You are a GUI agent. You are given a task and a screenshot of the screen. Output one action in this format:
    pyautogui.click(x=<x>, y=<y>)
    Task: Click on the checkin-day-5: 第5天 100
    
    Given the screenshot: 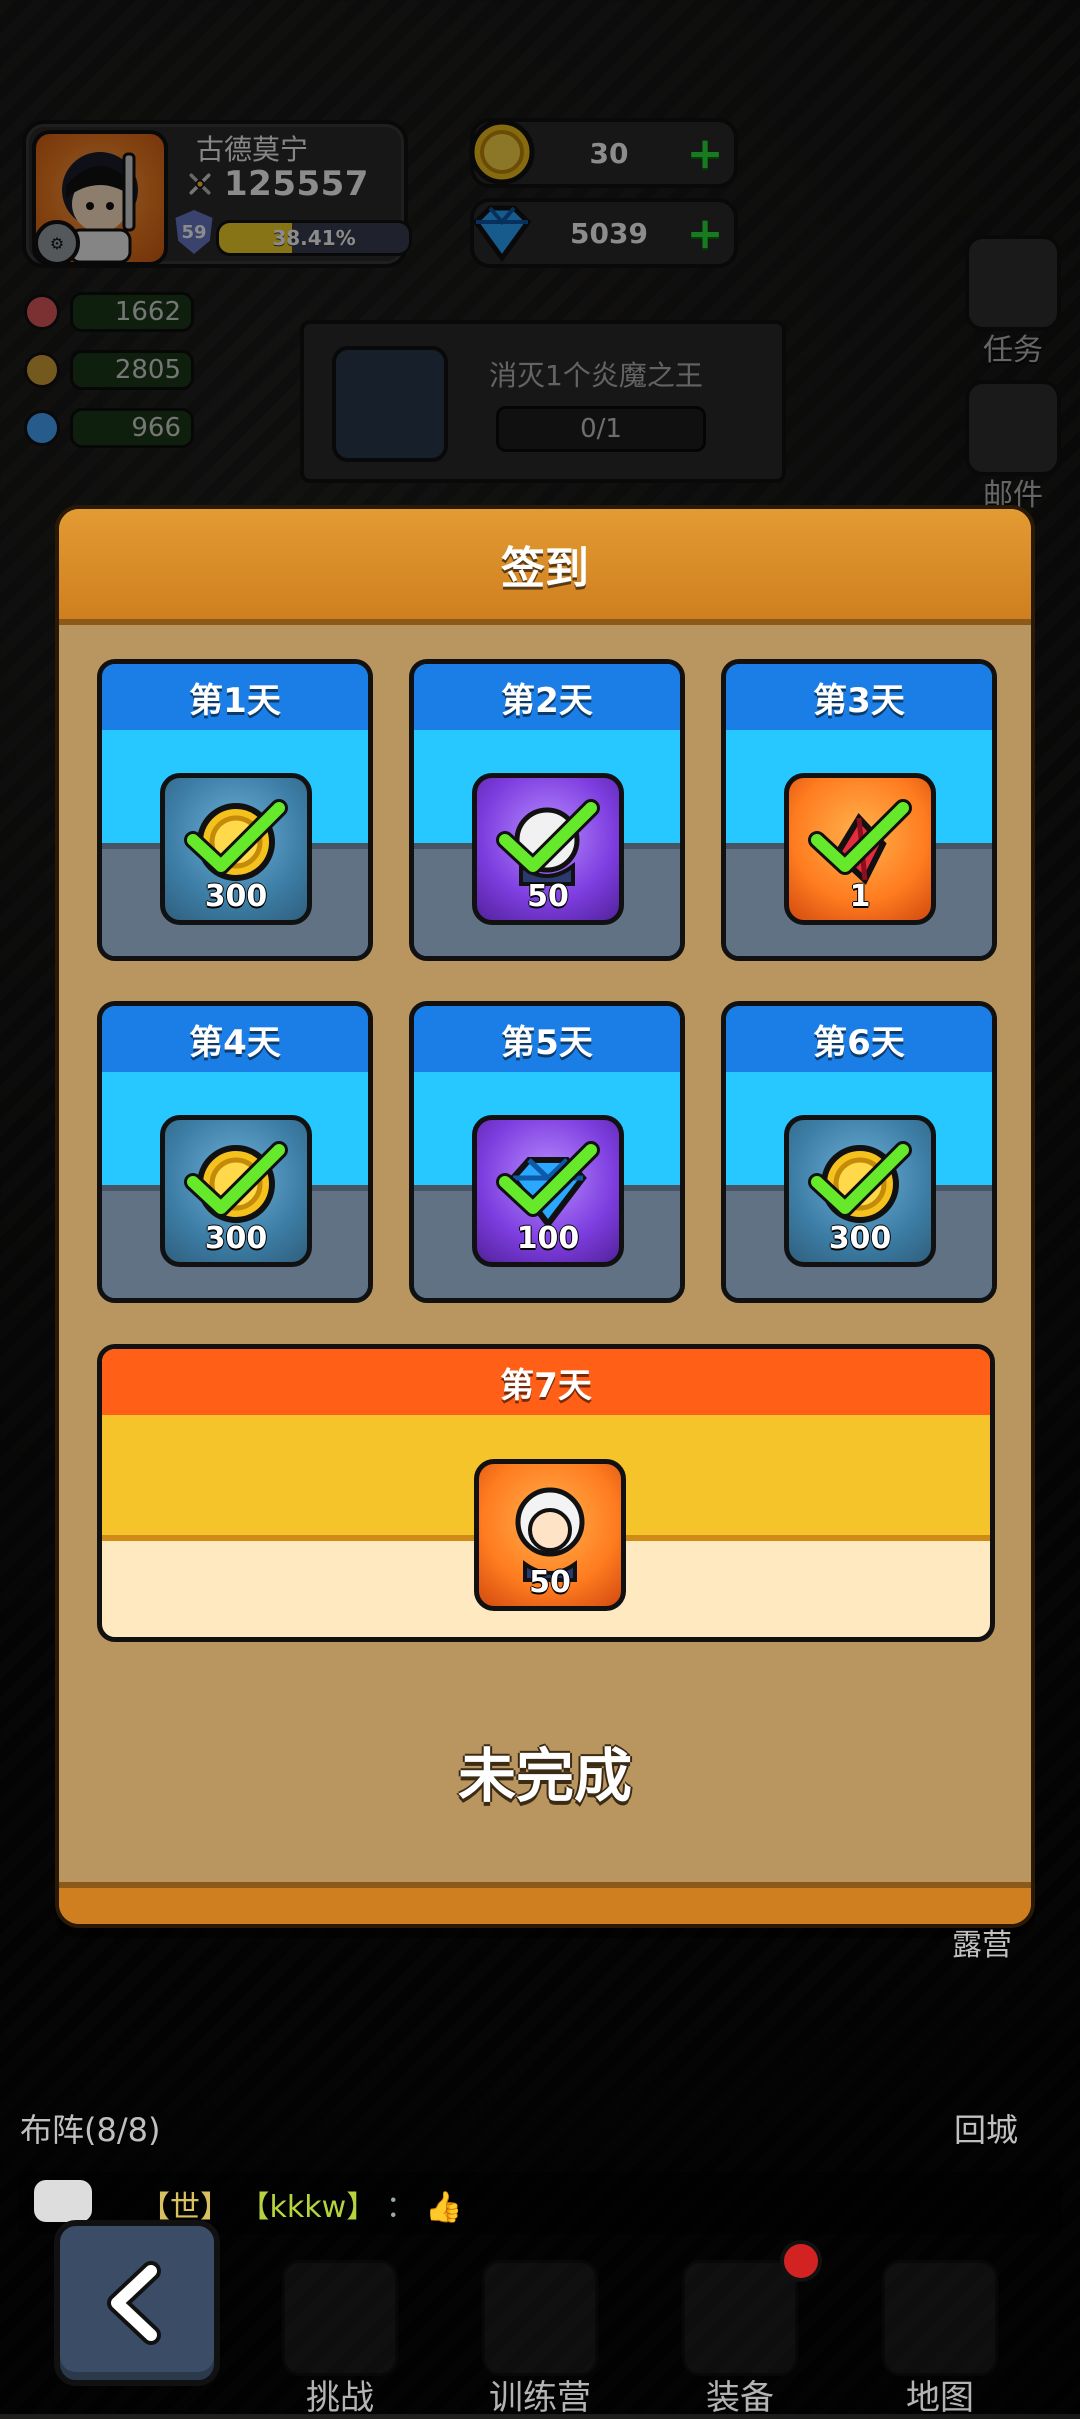 What is the action you would take?
    pyautogui.click(x=547, y=1152)
    